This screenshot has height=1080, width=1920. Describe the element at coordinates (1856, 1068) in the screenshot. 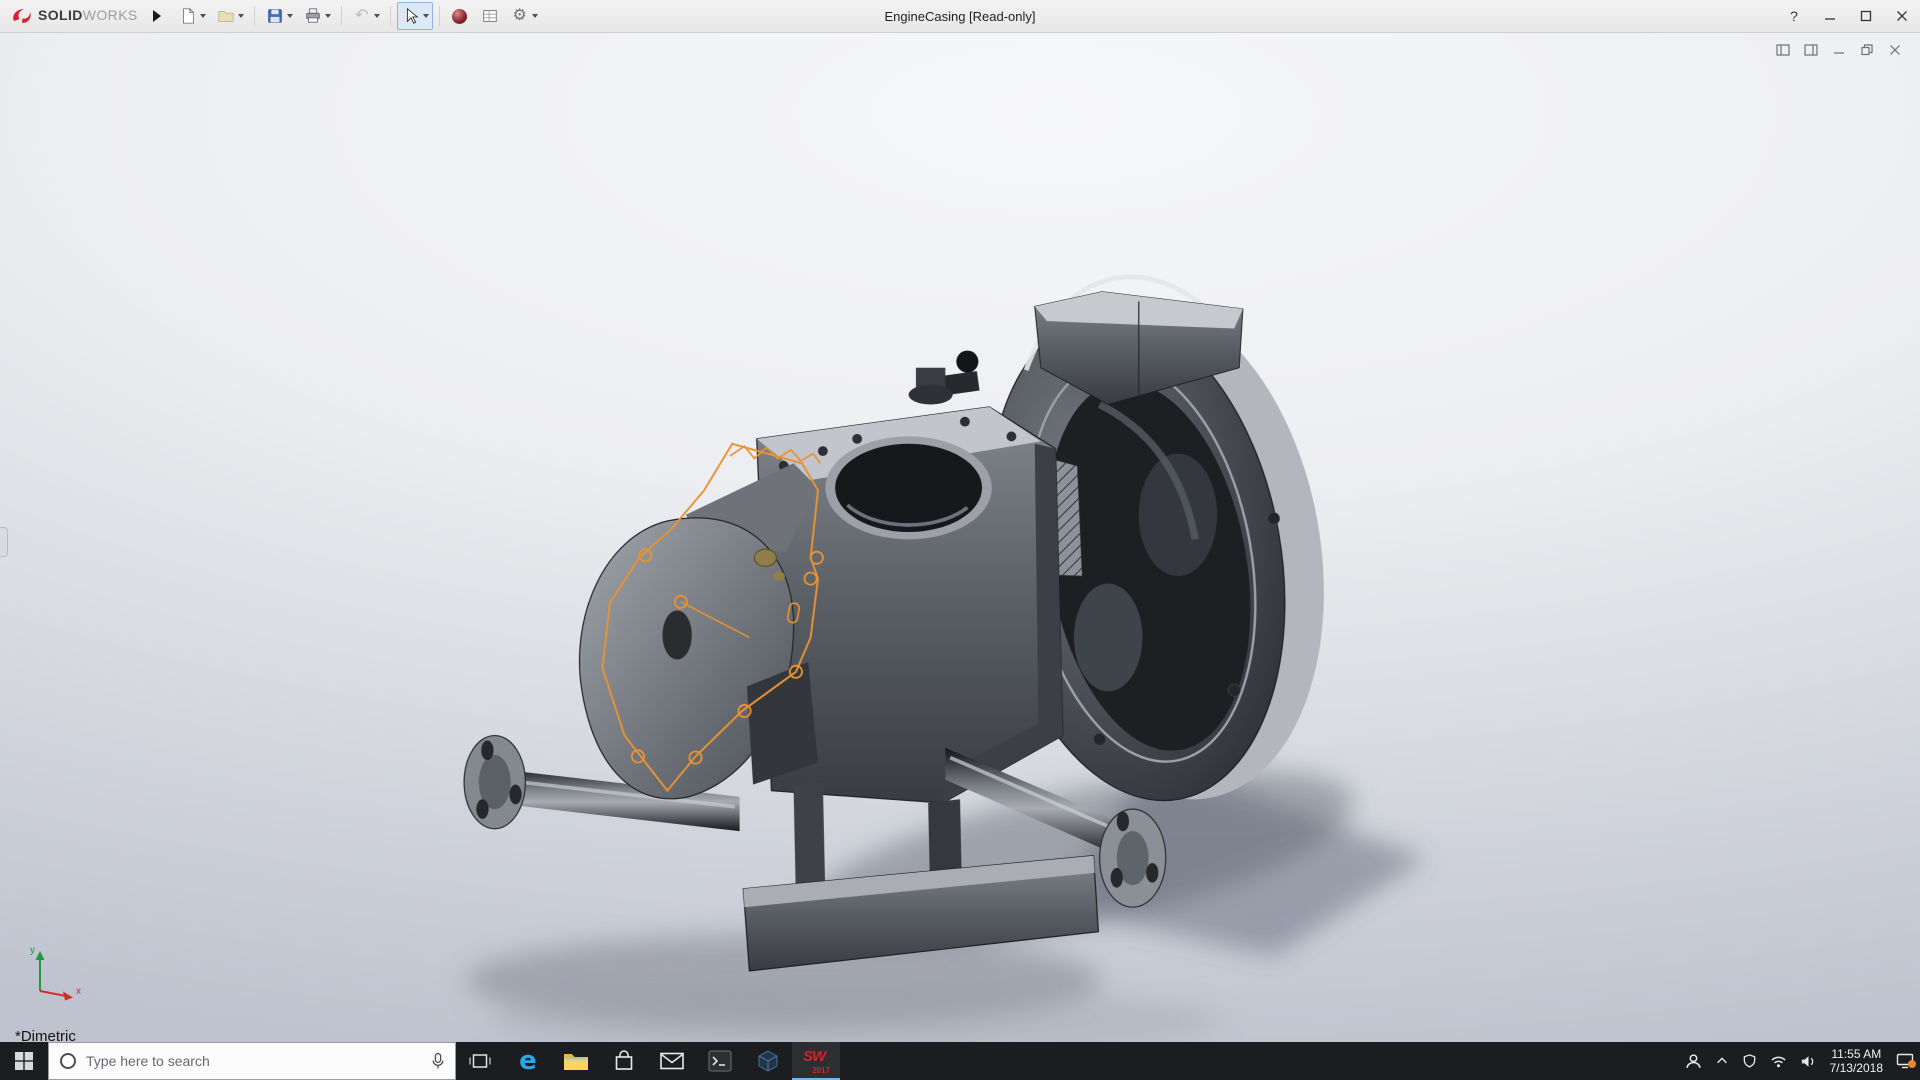

I see `clock-date: 7/13/2018` at that location.